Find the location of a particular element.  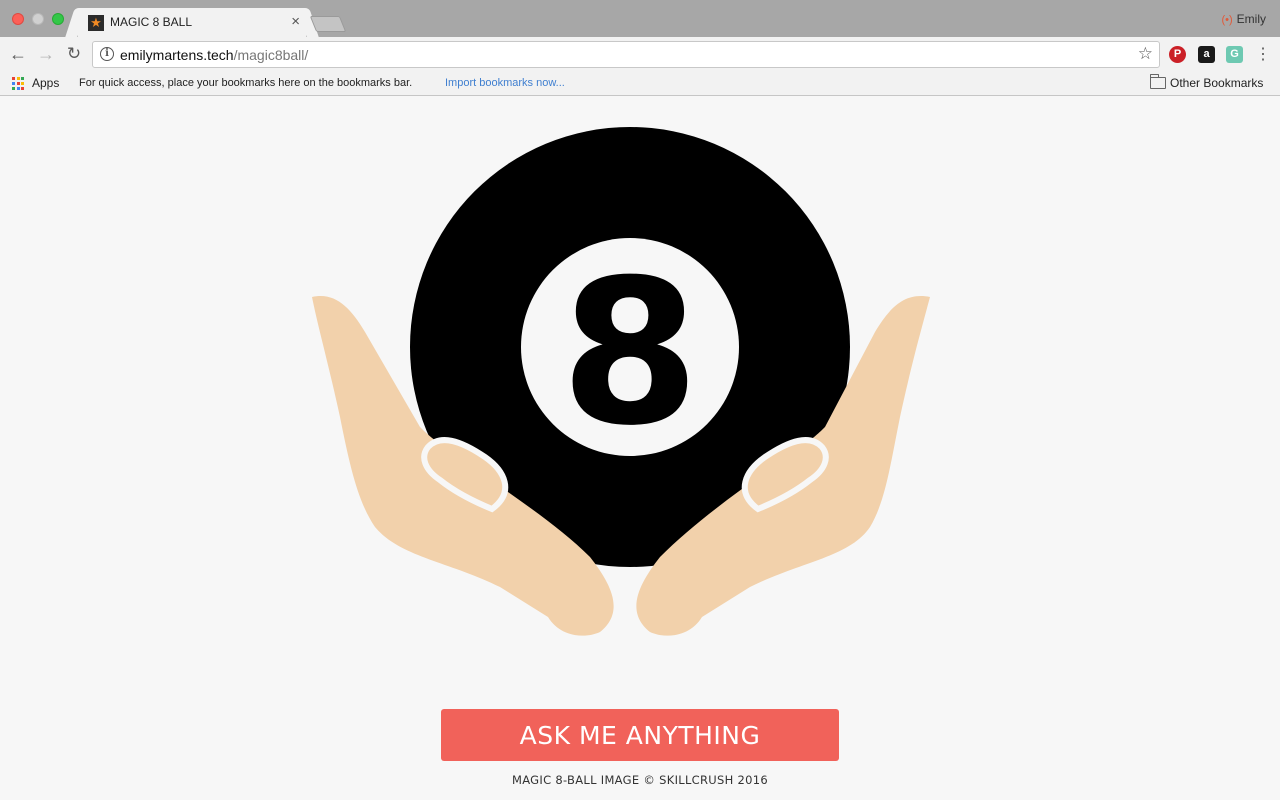

profile-name: Emily is located at coordinates (1251, 19).